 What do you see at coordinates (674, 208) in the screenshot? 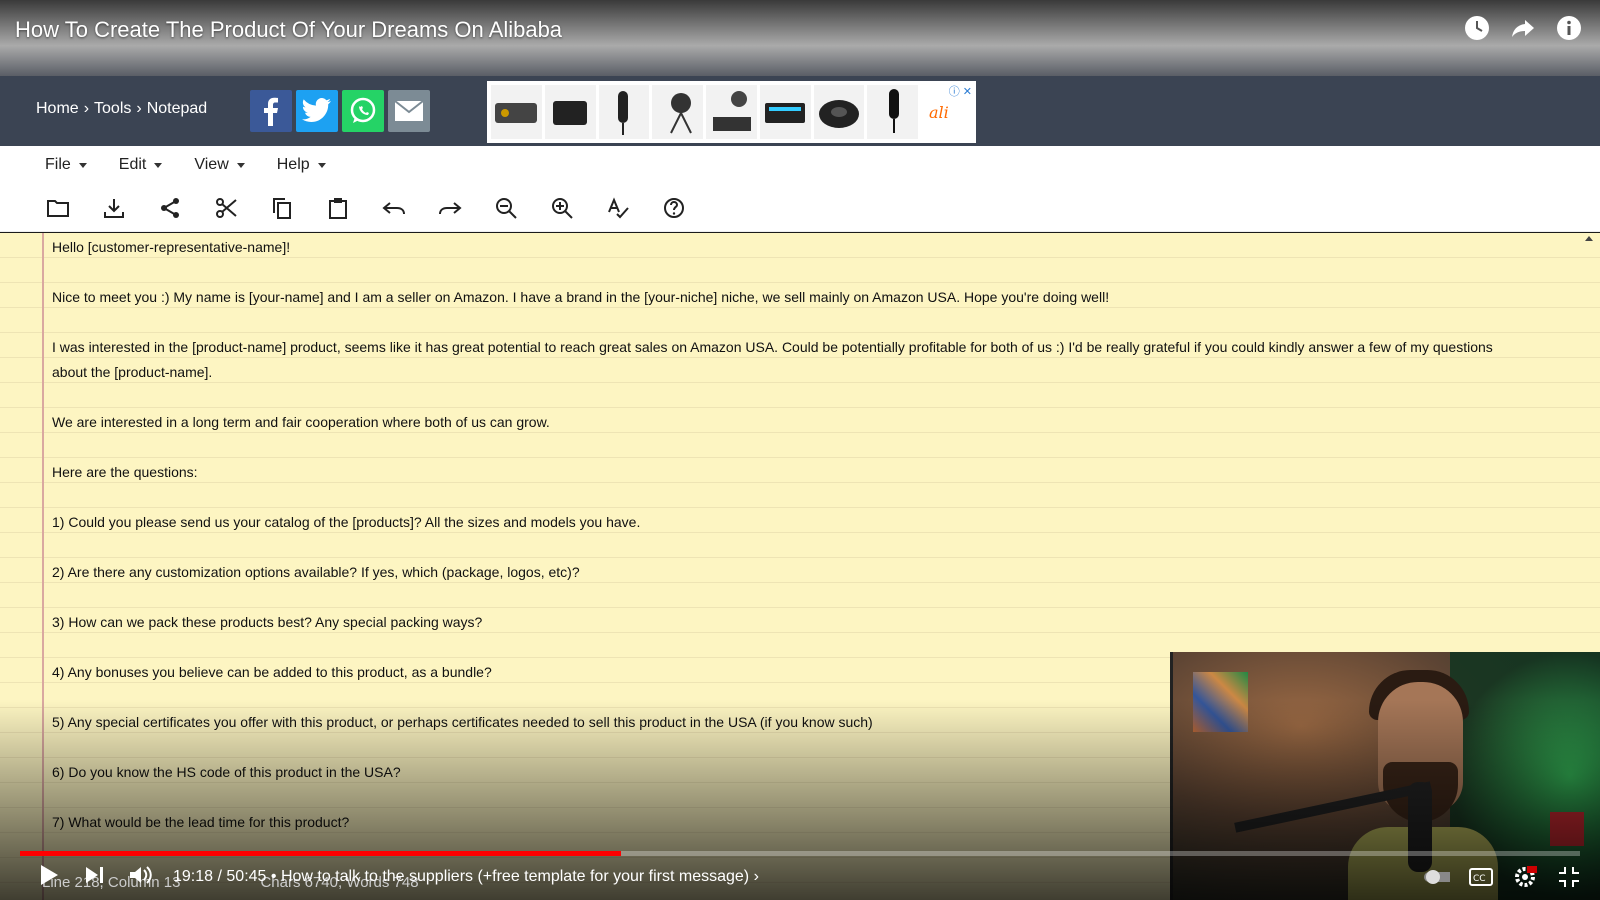
I see `help-icon` at bounding box center [674, 208].